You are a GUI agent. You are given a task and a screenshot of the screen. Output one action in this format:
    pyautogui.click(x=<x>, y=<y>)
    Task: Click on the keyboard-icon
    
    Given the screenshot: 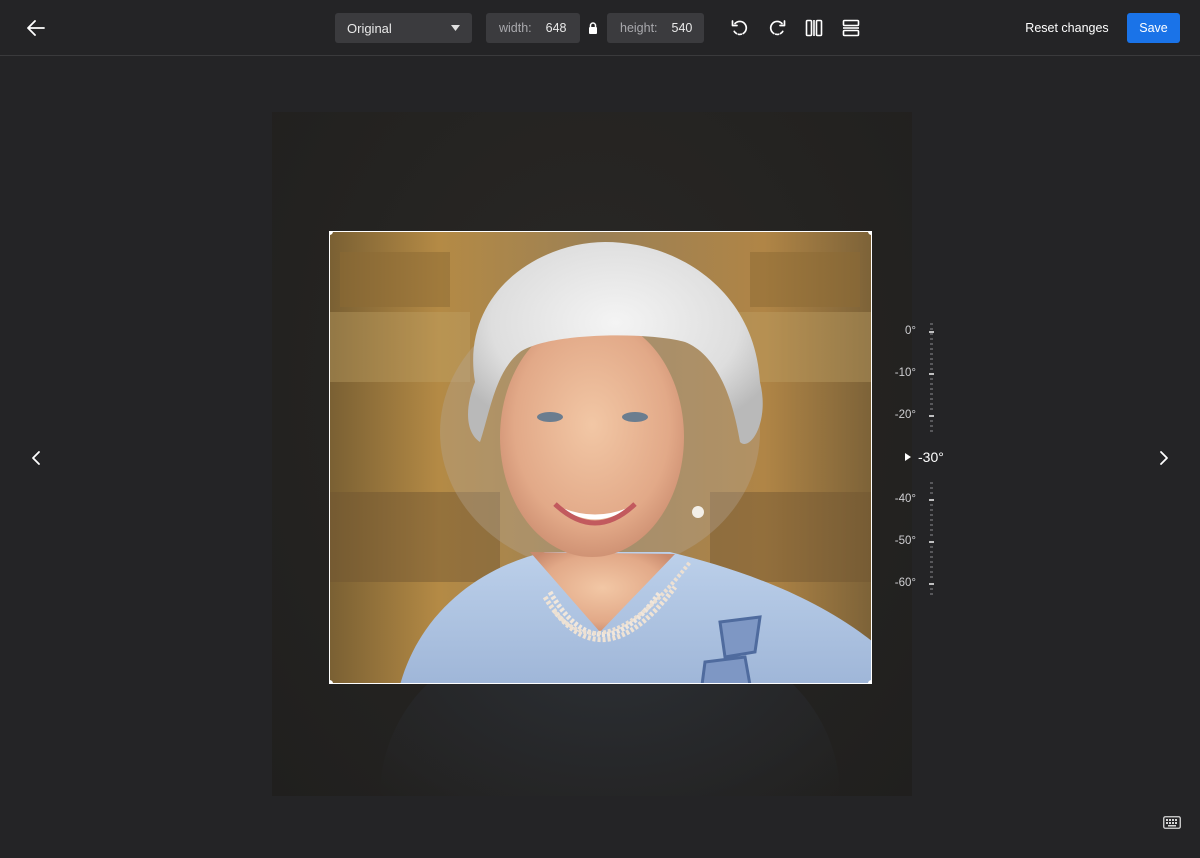 What is the action you would take?
    pyautogui.click(x=1172, y=822)
    